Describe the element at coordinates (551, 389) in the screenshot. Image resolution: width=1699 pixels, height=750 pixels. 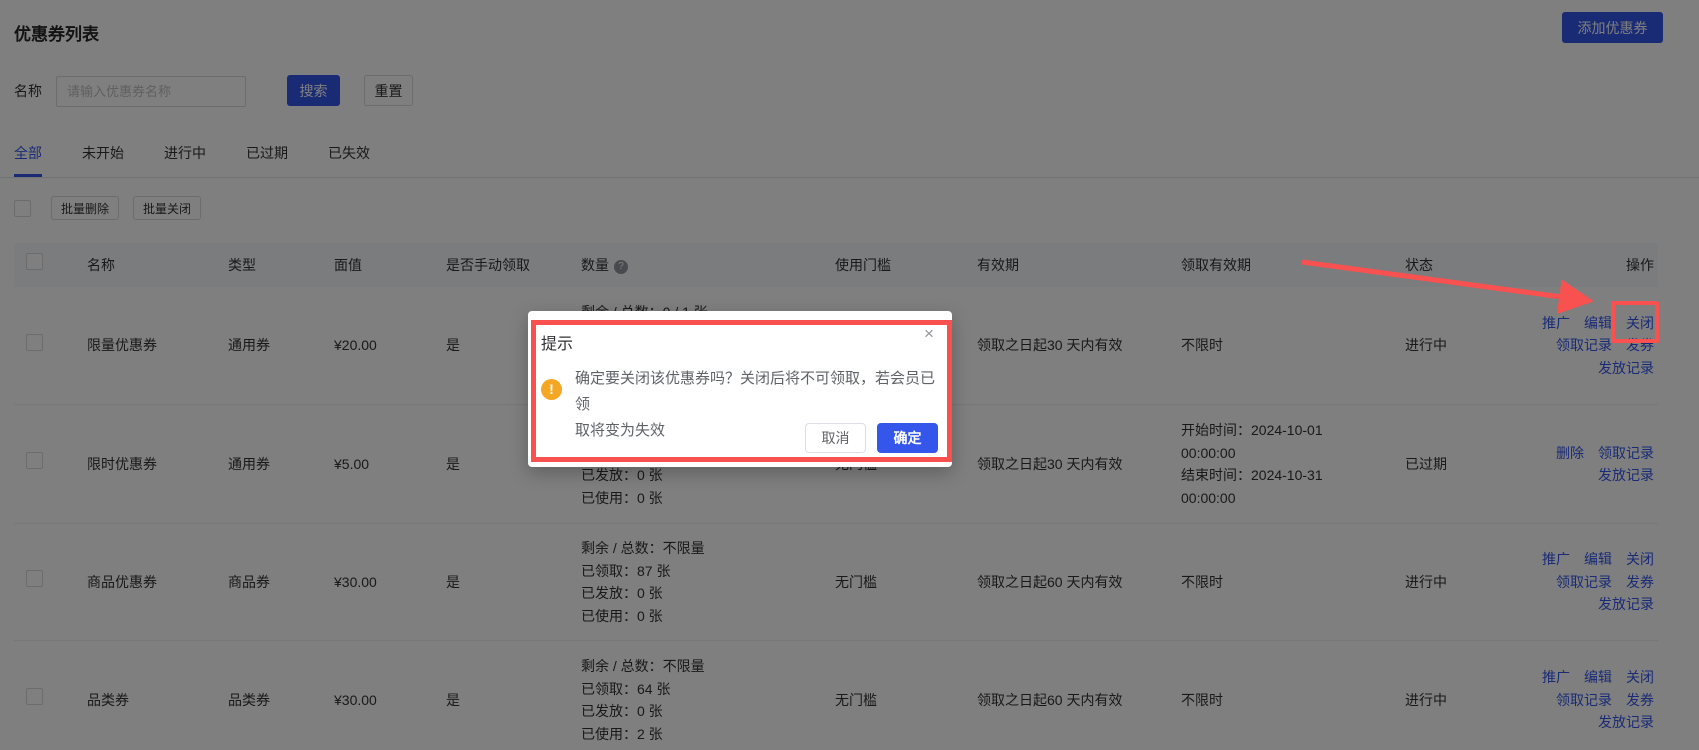
I see `warning-icon: !` at that location.